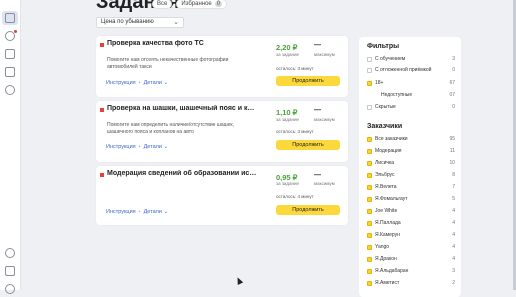 This screenshot has width=516, height=297. What do you see at coordinates (411, 272) in the screenshot?
I see `customer-item: Я.Альдабаран 3` at bounding box center [411, 272].